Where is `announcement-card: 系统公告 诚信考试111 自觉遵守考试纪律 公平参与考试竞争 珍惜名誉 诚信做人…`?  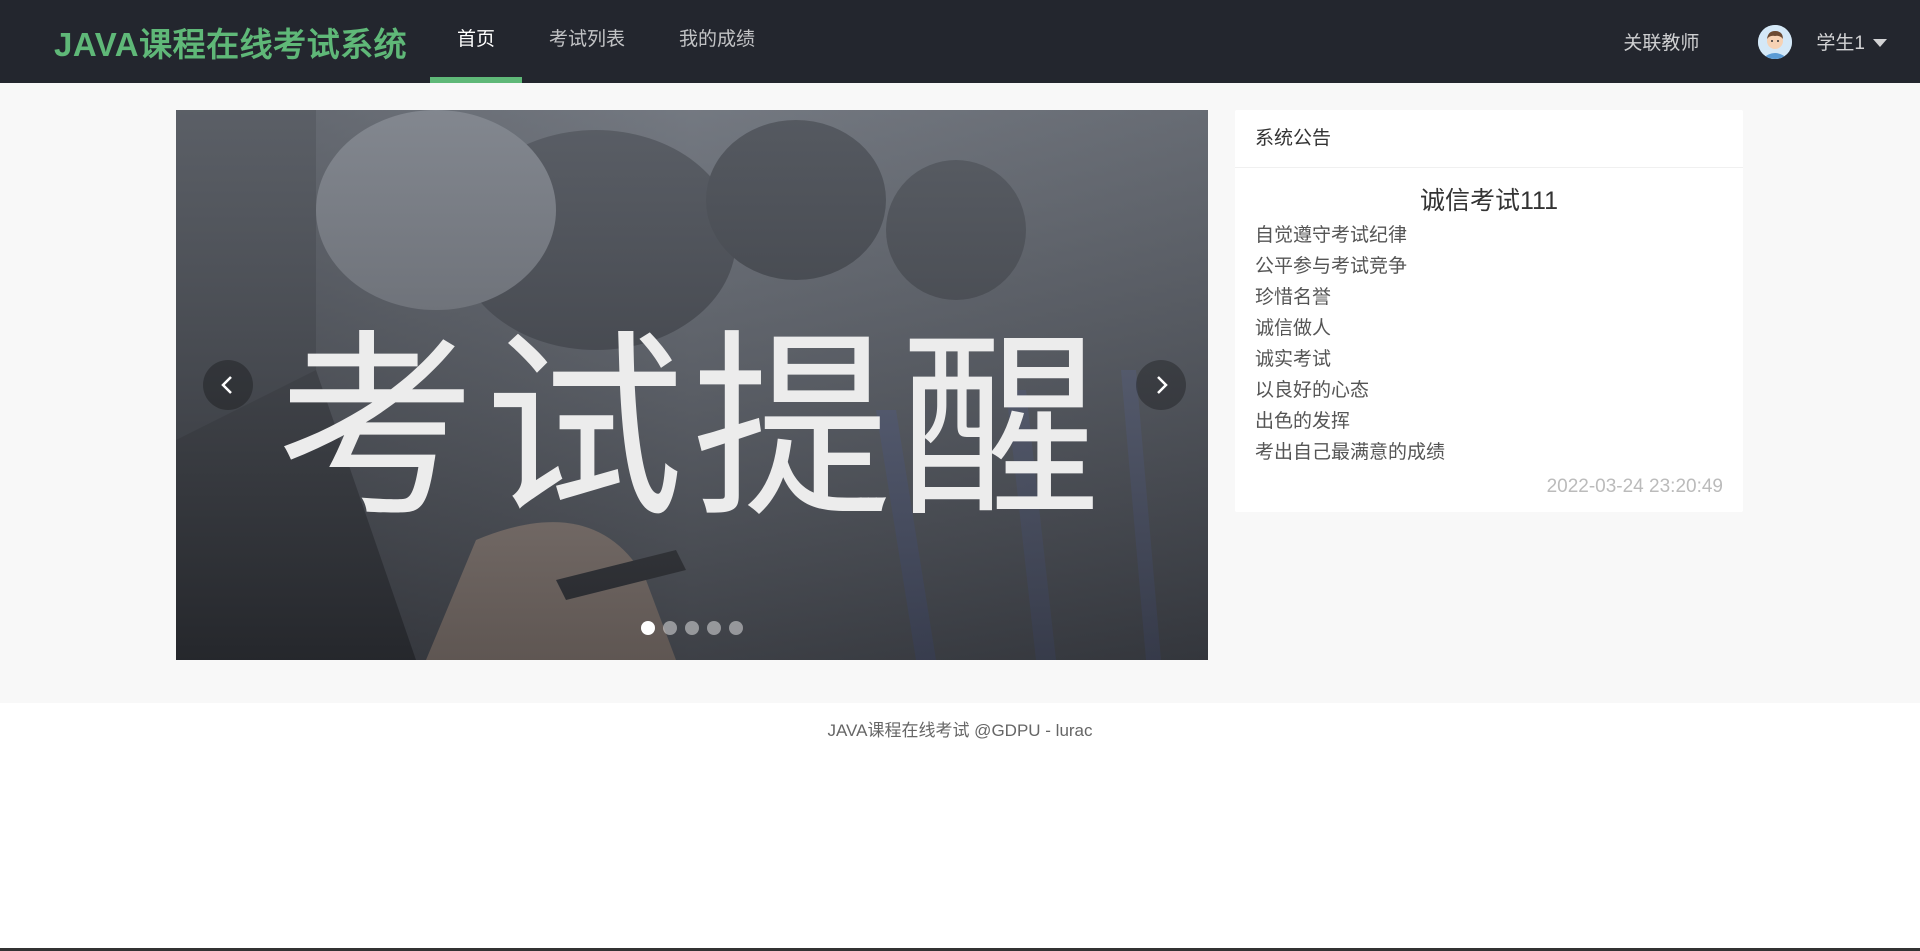 announcement-card: 系统公告 诚信考试111 自觉遵守考试纪律 公平参与考试竞争 珍惜名誉 诚信做人… is located at coordinates (1489, 311).